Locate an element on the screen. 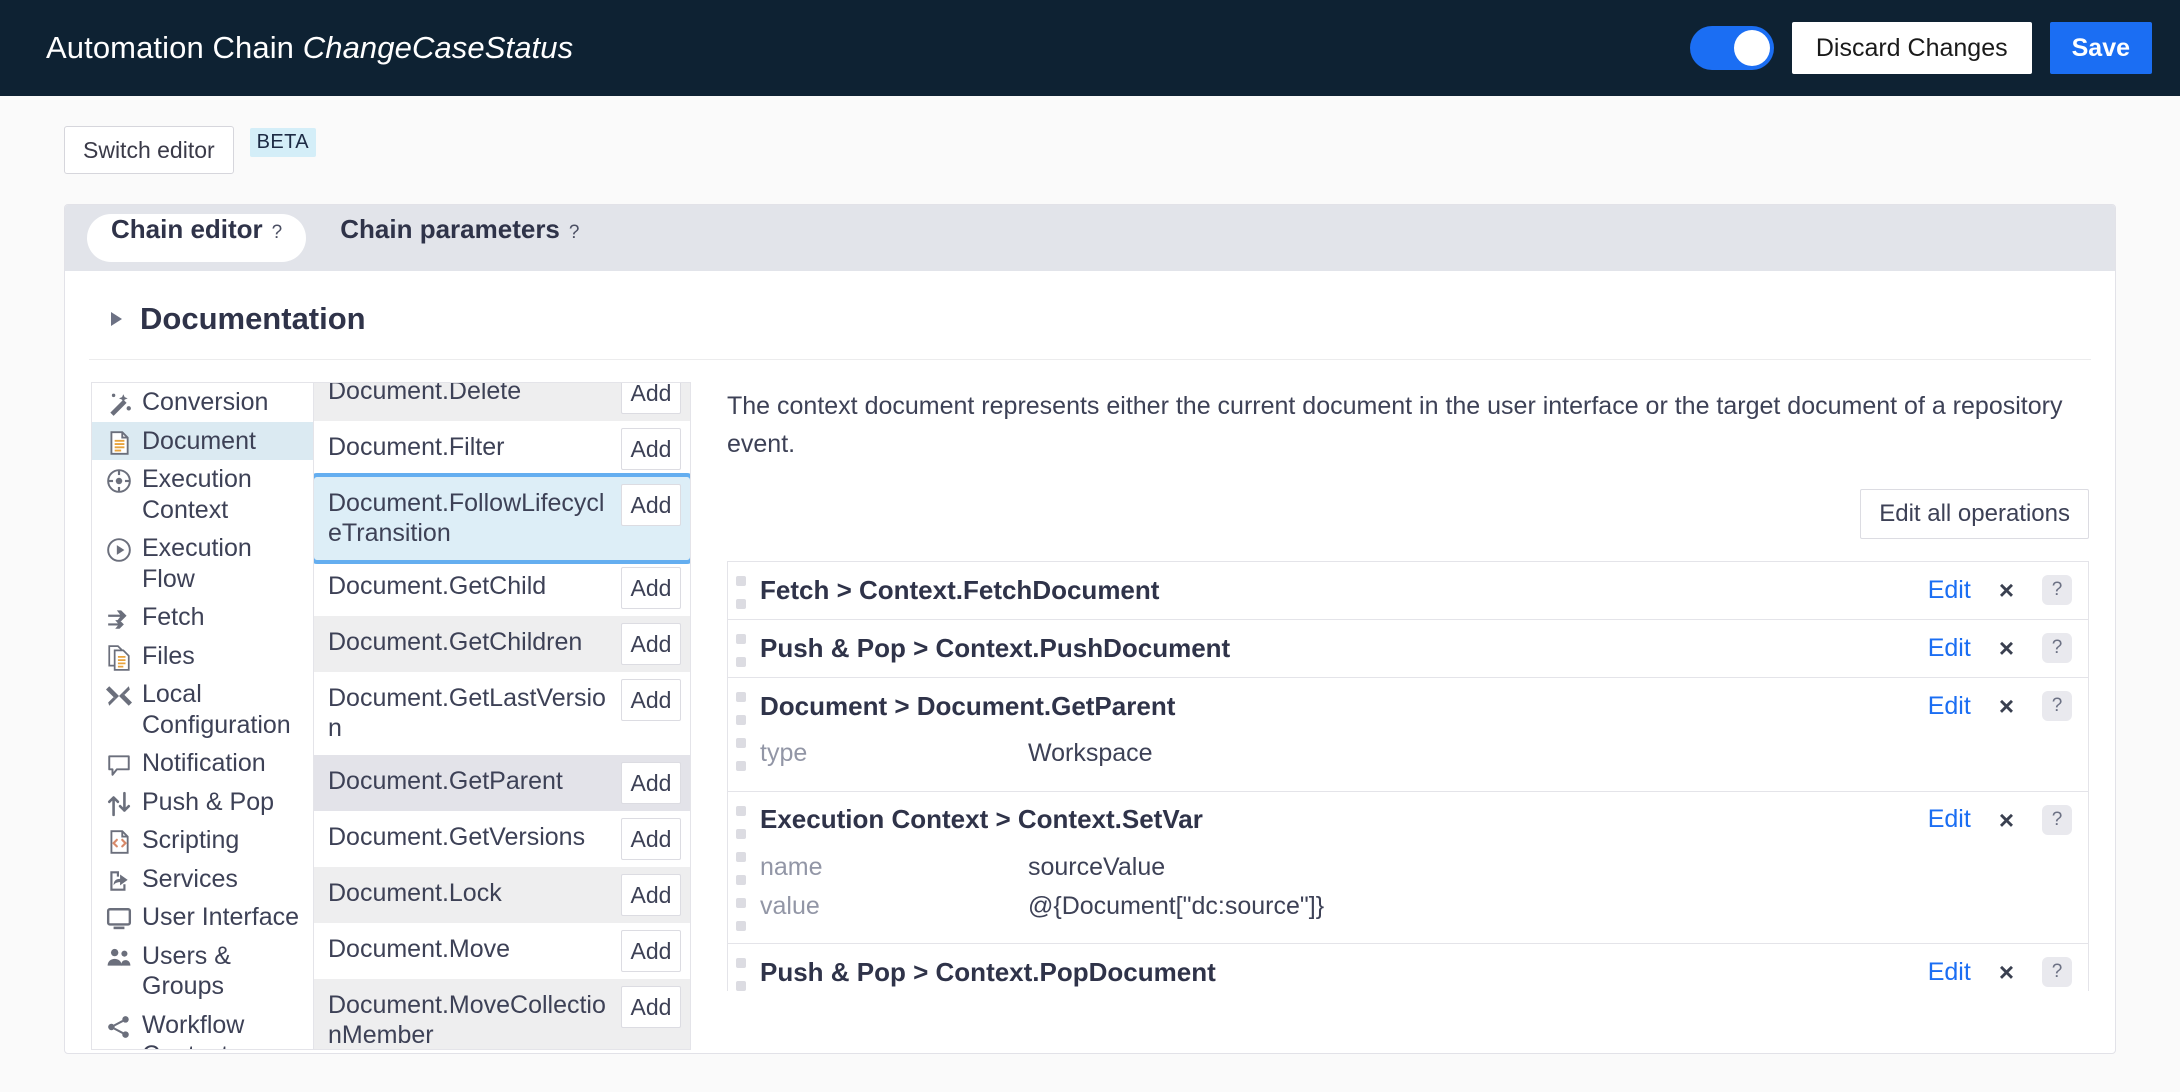  category-item-label: Workflow Context is located at coordinates (193, 1030).